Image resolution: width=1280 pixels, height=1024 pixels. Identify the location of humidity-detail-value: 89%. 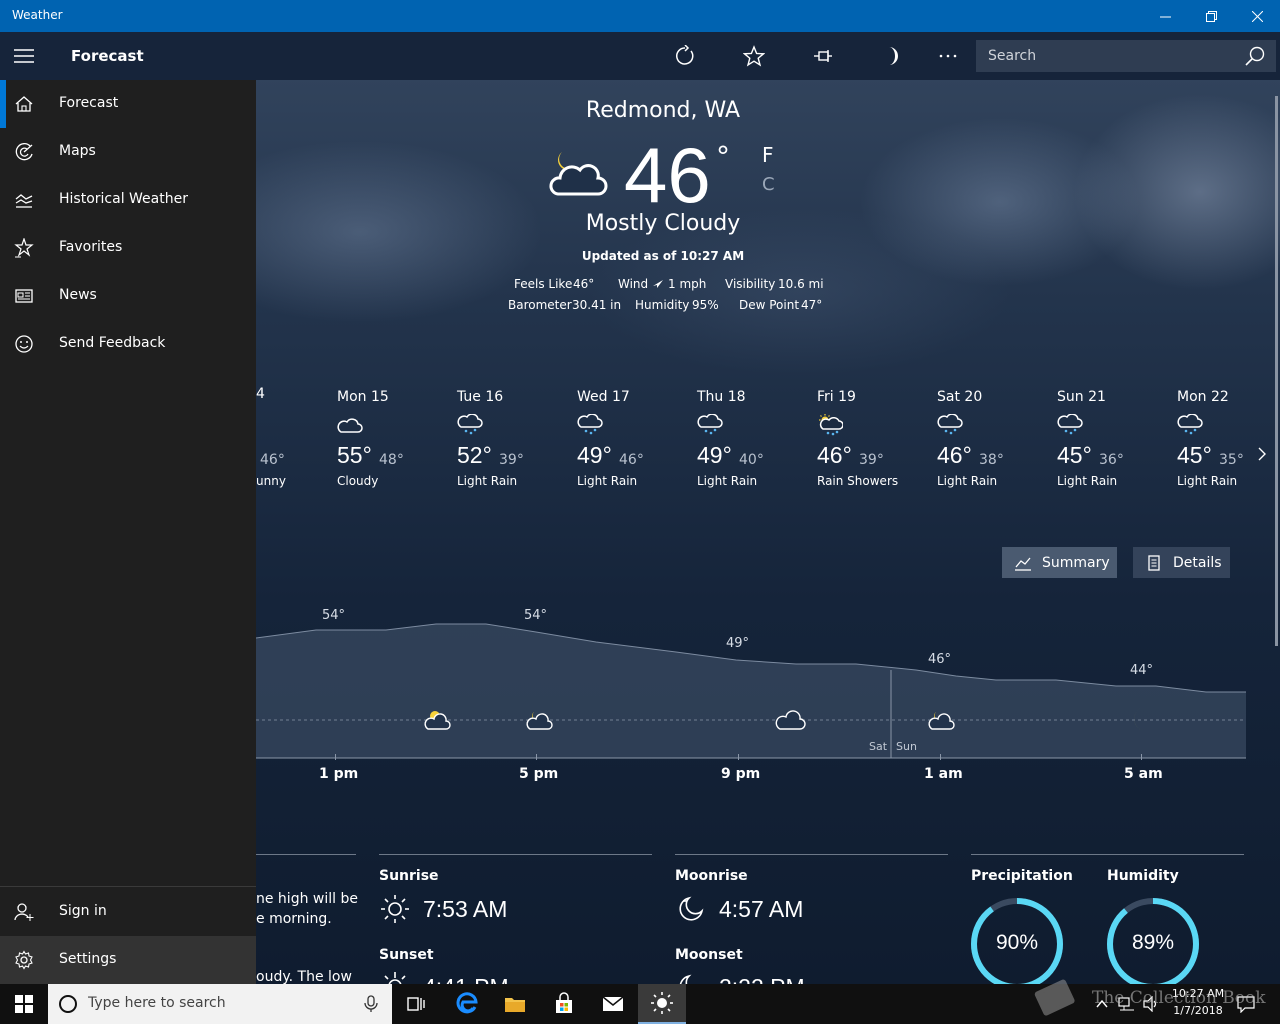
(1153, 942).